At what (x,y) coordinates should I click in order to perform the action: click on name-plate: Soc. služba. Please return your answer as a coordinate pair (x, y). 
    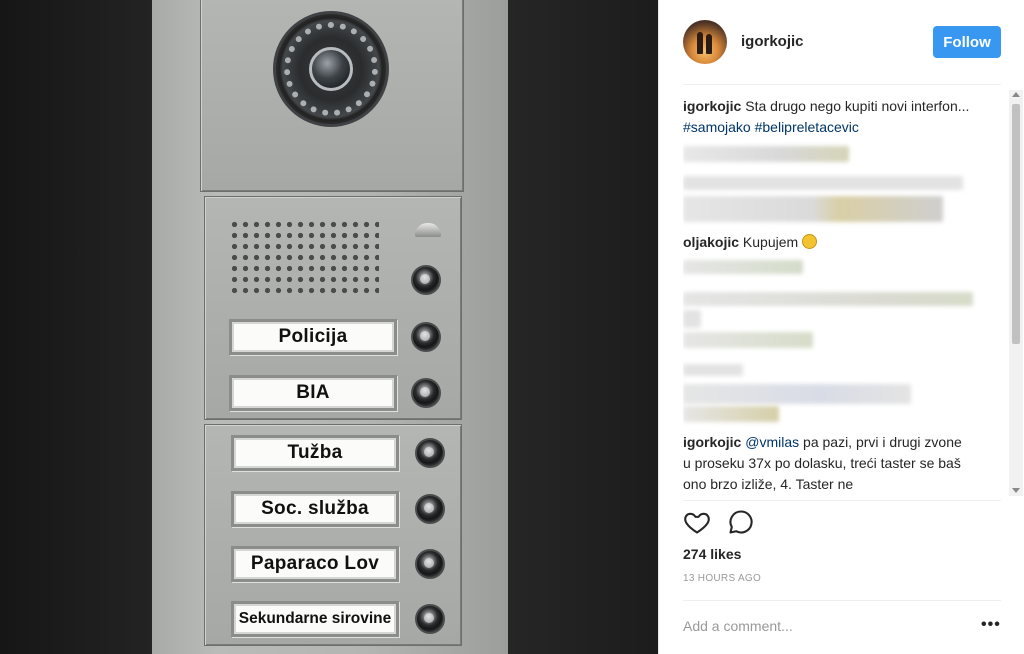
    Looking at the image, I should click on (315, 509).